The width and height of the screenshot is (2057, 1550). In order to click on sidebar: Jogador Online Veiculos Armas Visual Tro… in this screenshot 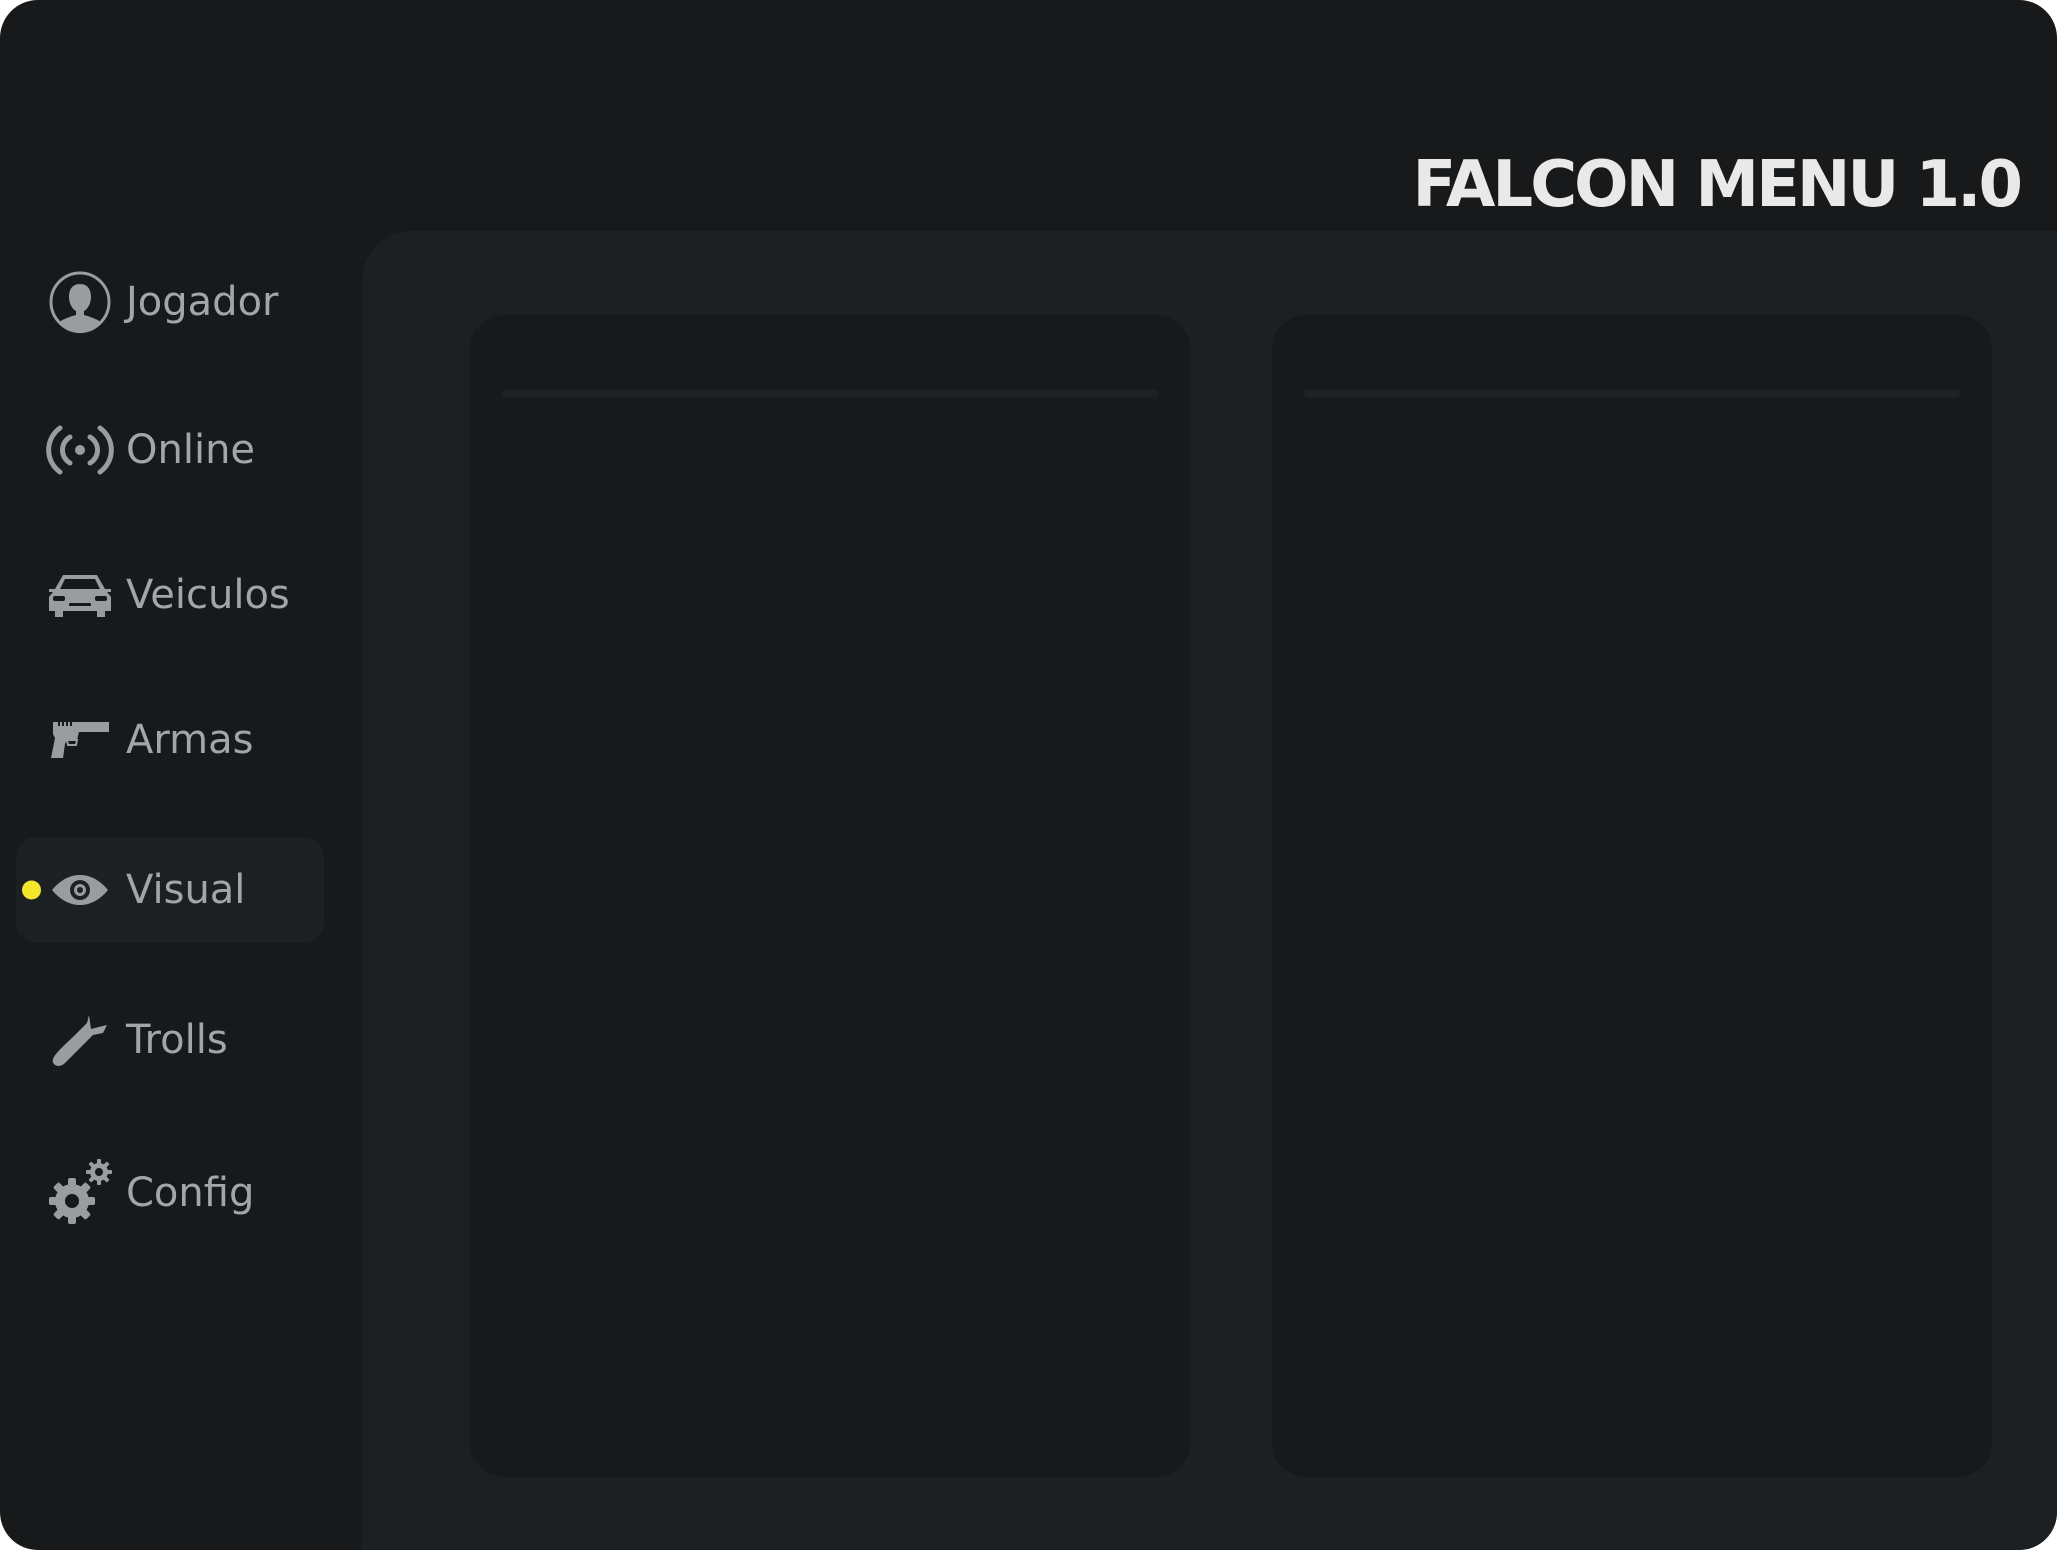, I will do `click(181, 890)`.